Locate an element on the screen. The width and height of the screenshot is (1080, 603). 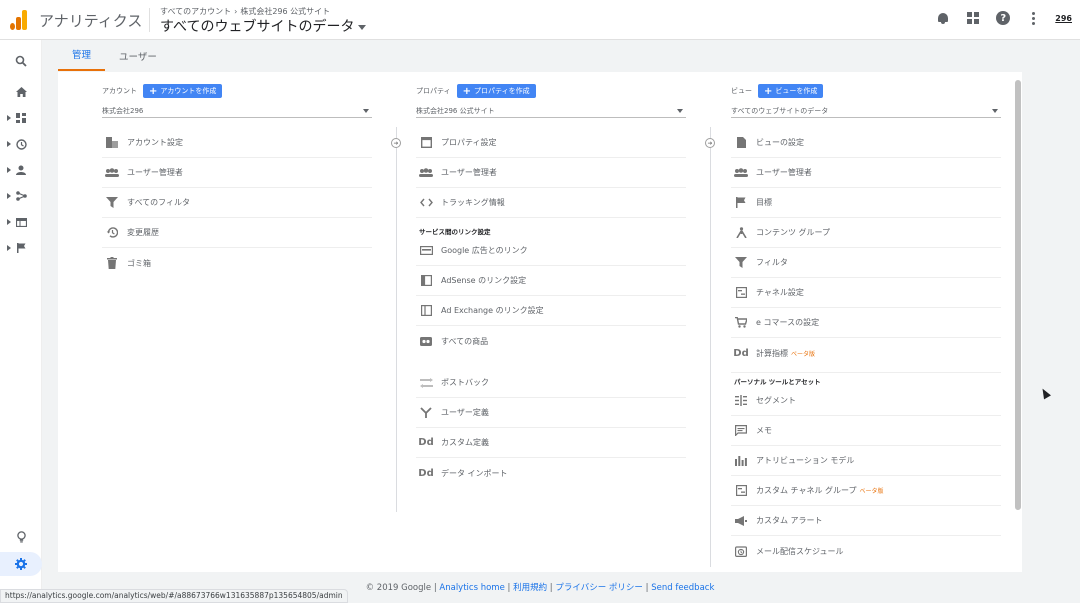
tab-admin: 管理 is located at coordinates (82, 59).